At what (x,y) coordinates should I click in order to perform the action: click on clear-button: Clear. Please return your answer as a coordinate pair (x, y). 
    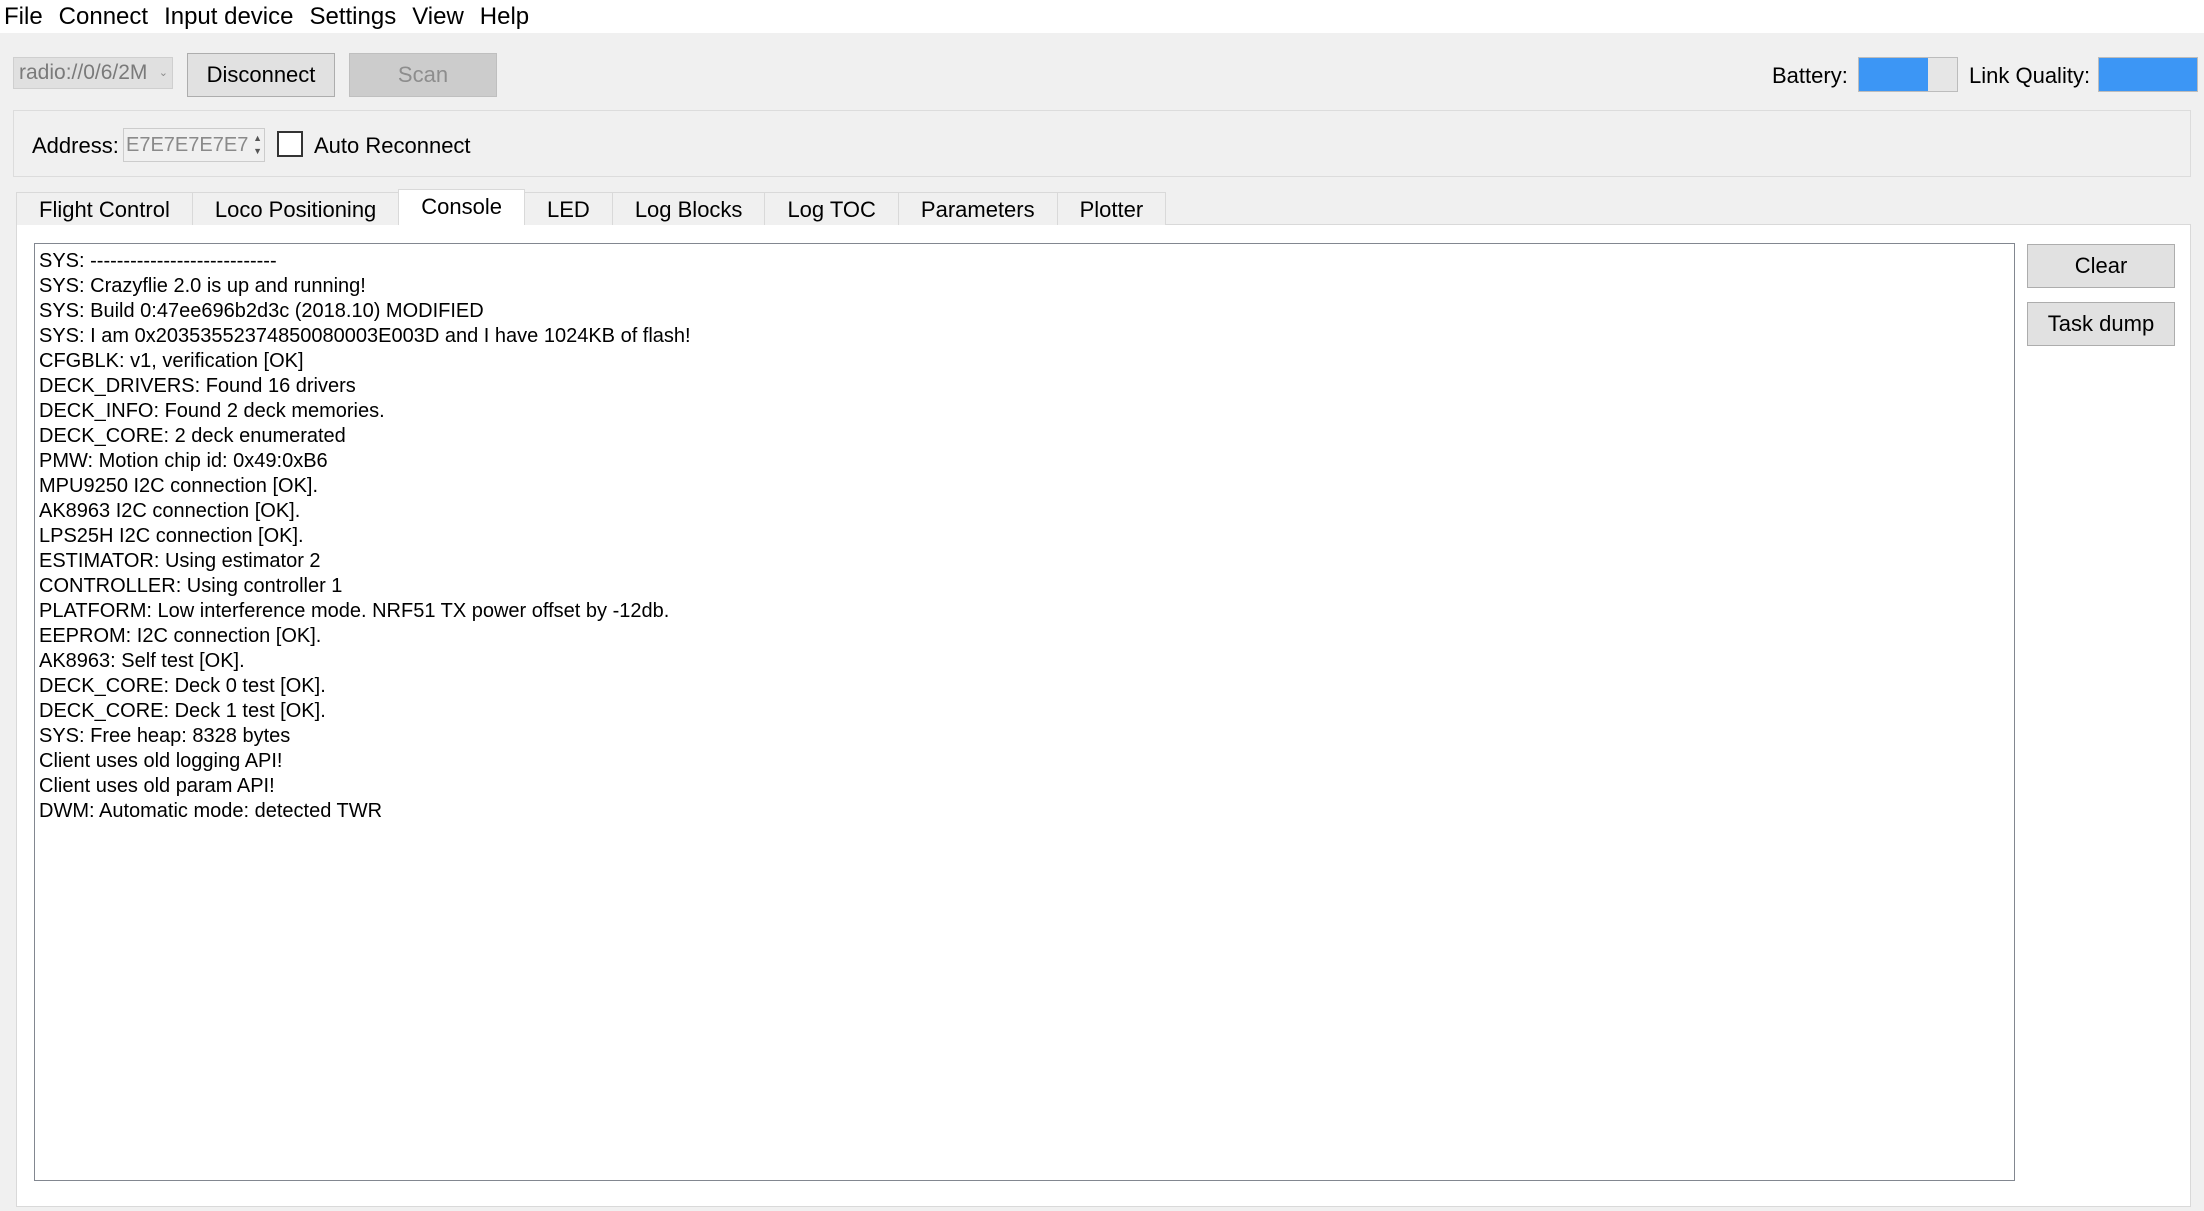
    Looking at the image, I should click on (2101, 266).